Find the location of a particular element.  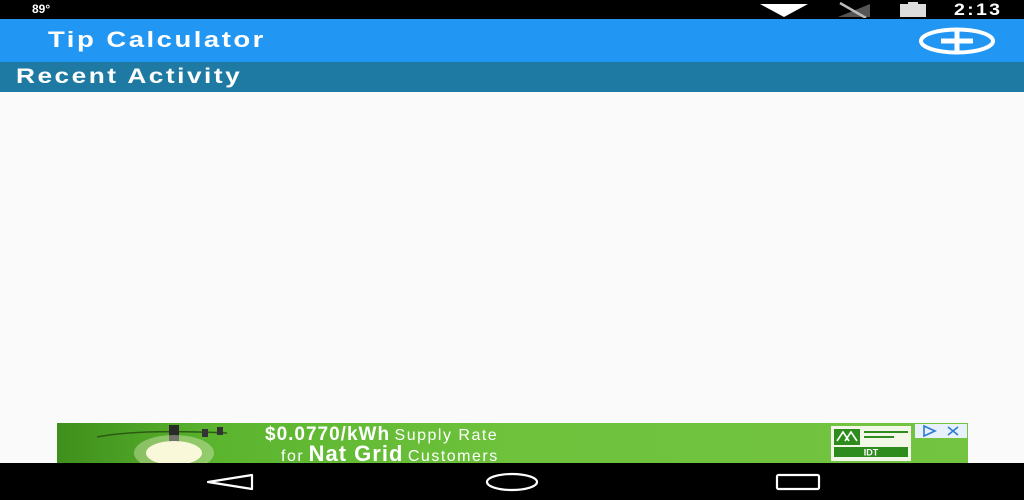

wifi-icon is located at coordinates (783, 10).